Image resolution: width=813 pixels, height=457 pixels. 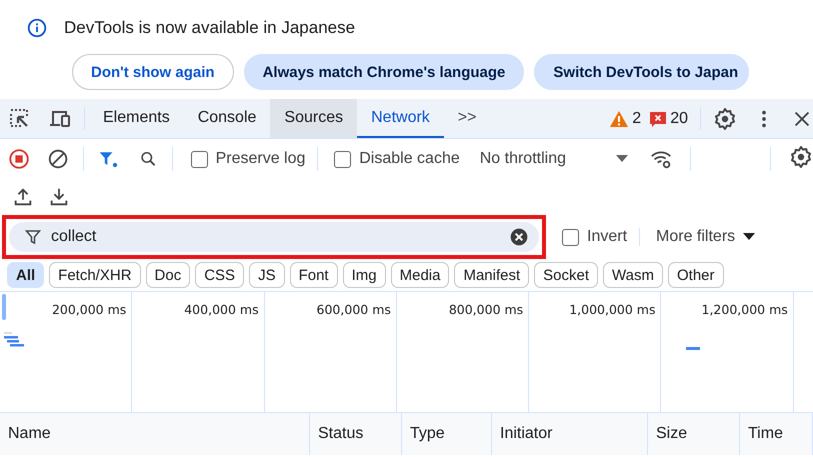 What do you see at coordinates (492, 275) in the screenshot?
I see `type-filter-chip: Manifest` at bounding box center [492, 275].